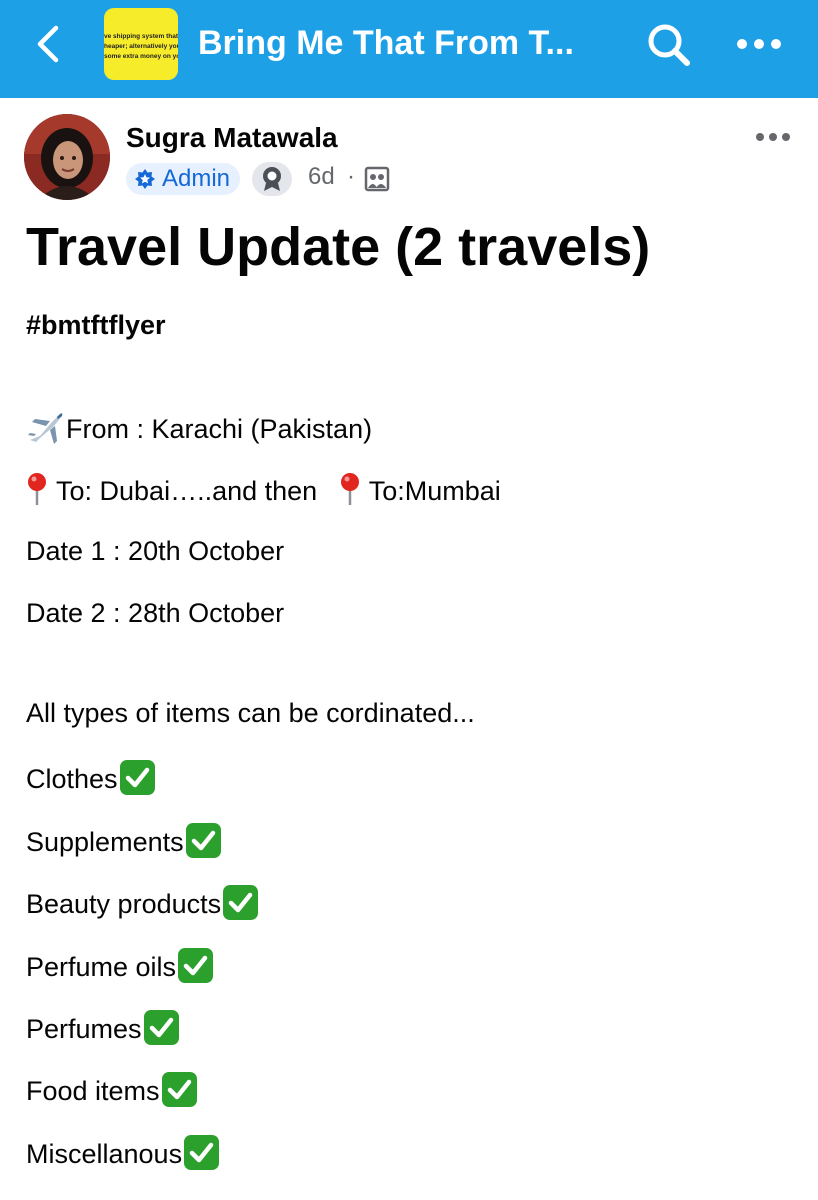 This screenshot has width=818, height=1200. Describe the element at coordinates (101, 967) in the screenshot. I see `item-label: Perfume oils` at that location.